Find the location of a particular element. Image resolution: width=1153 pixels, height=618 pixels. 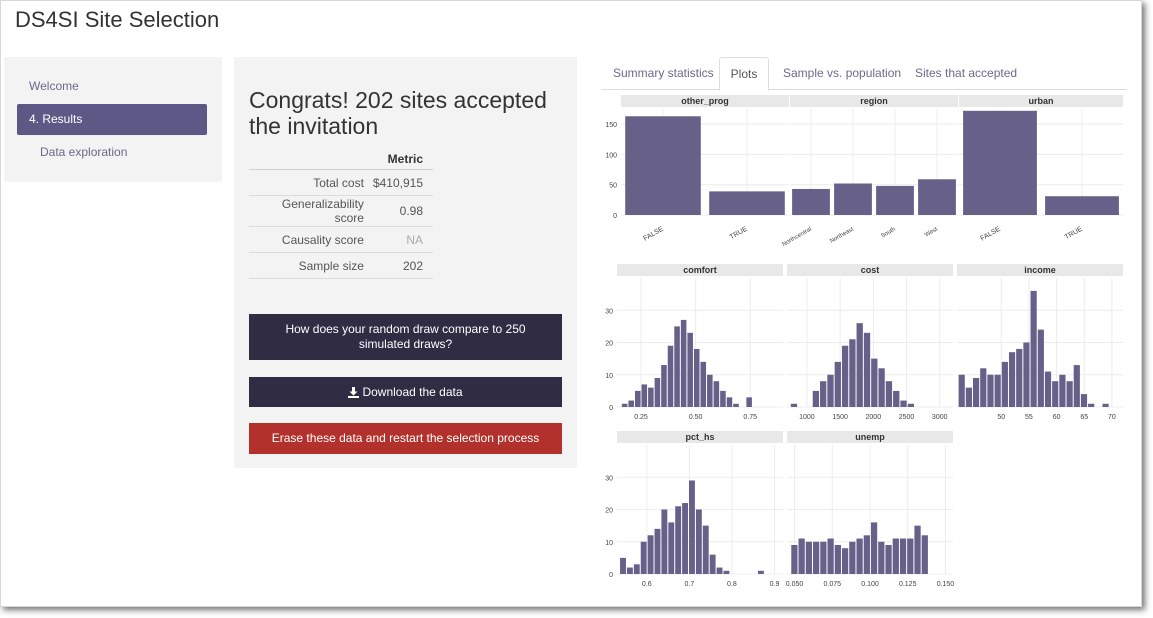

x-tick-label: FALSE is located at coordinates (653, 234).